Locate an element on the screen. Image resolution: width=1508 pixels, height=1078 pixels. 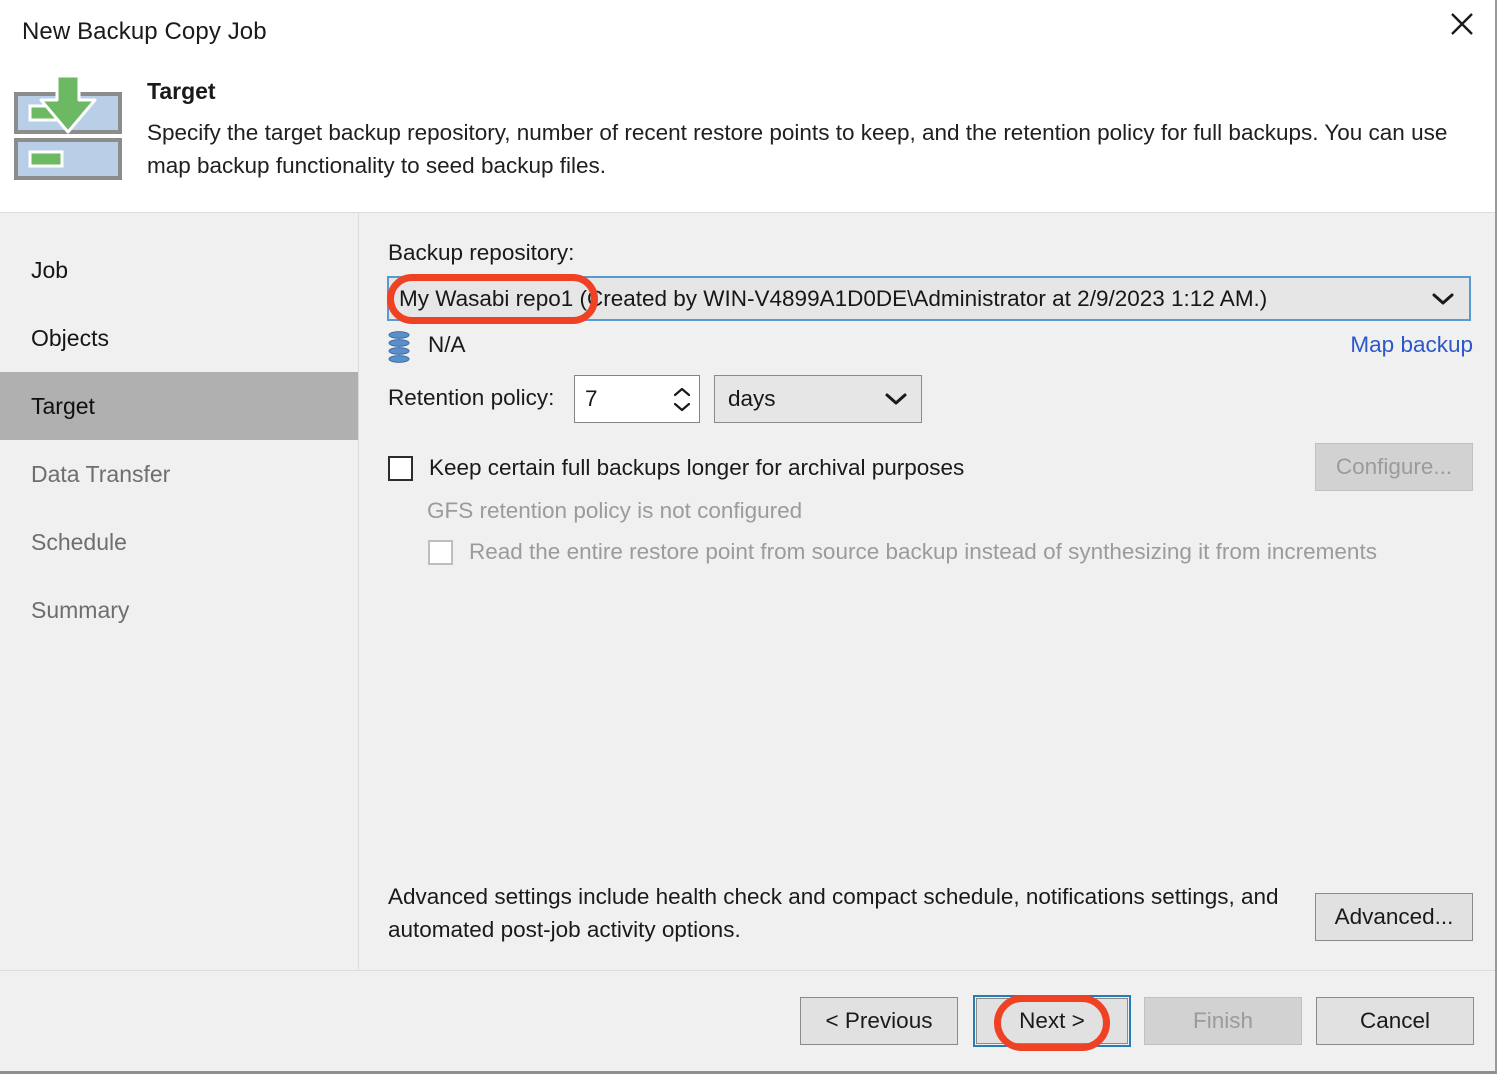
repository-capacity-value: N/A is located at coordinates (447, 344).